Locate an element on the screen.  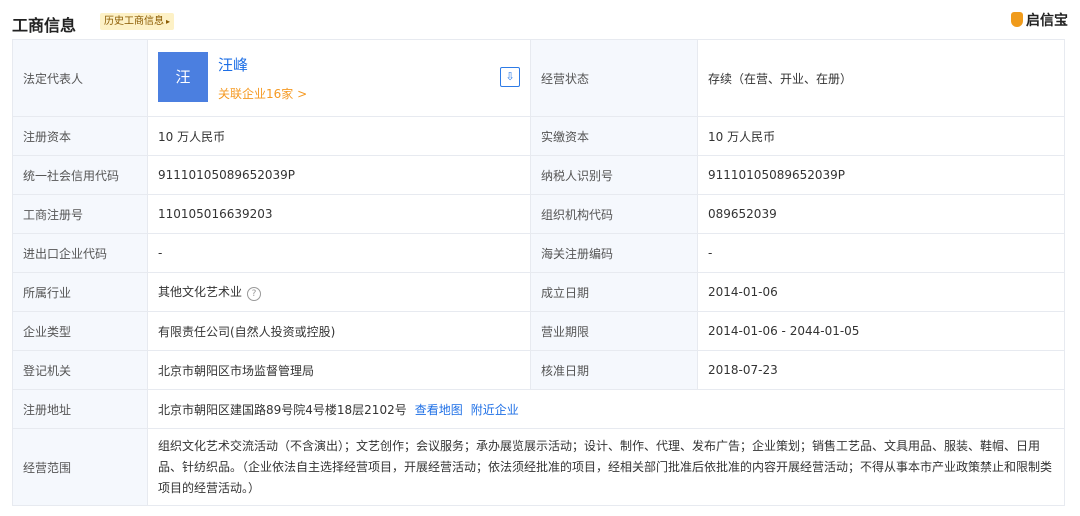
table-row: 登记机关 北京市朝阳区市场监督管理局 核准日期 2018-07-23 is located at coordinates (538, 370).